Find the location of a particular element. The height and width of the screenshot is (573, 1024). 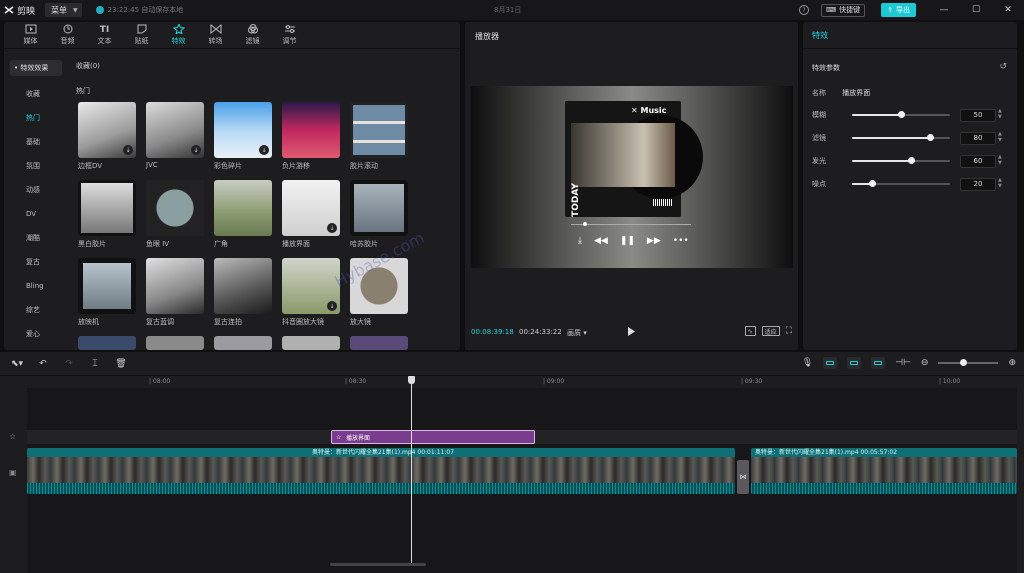

tab-sticker: 贴纸 is located at coordinates (141, 35).